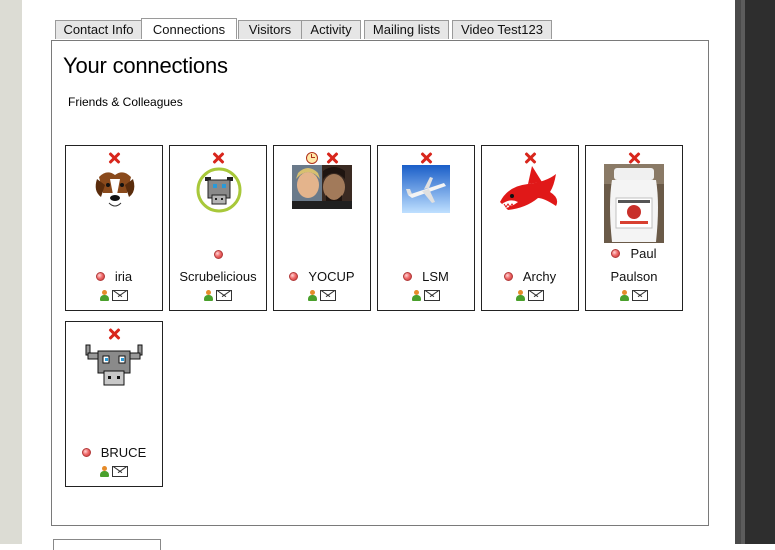  Describe the element at coordinates (270, 29) in the screenshot. I see `tab-visitors: Visitors` at that location.